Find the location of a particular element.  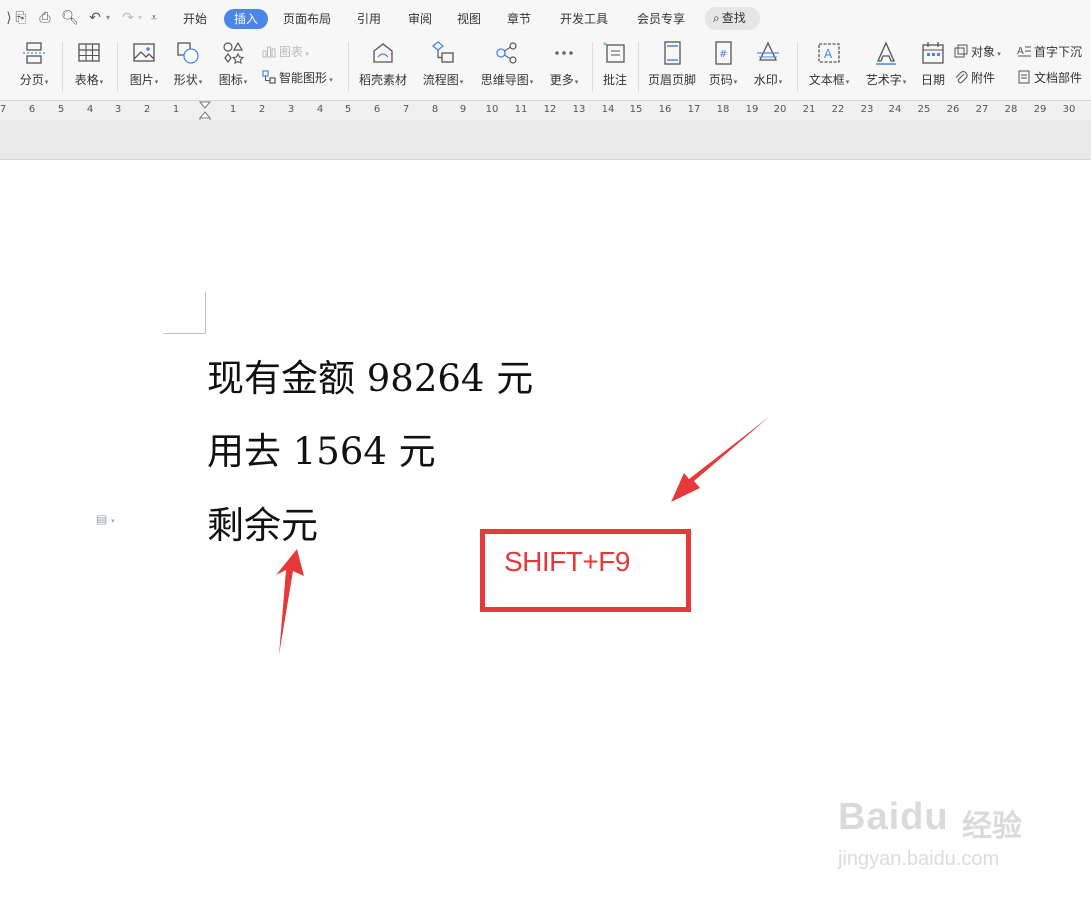

ruler-number: 13 is located at coordinates (579, 109).